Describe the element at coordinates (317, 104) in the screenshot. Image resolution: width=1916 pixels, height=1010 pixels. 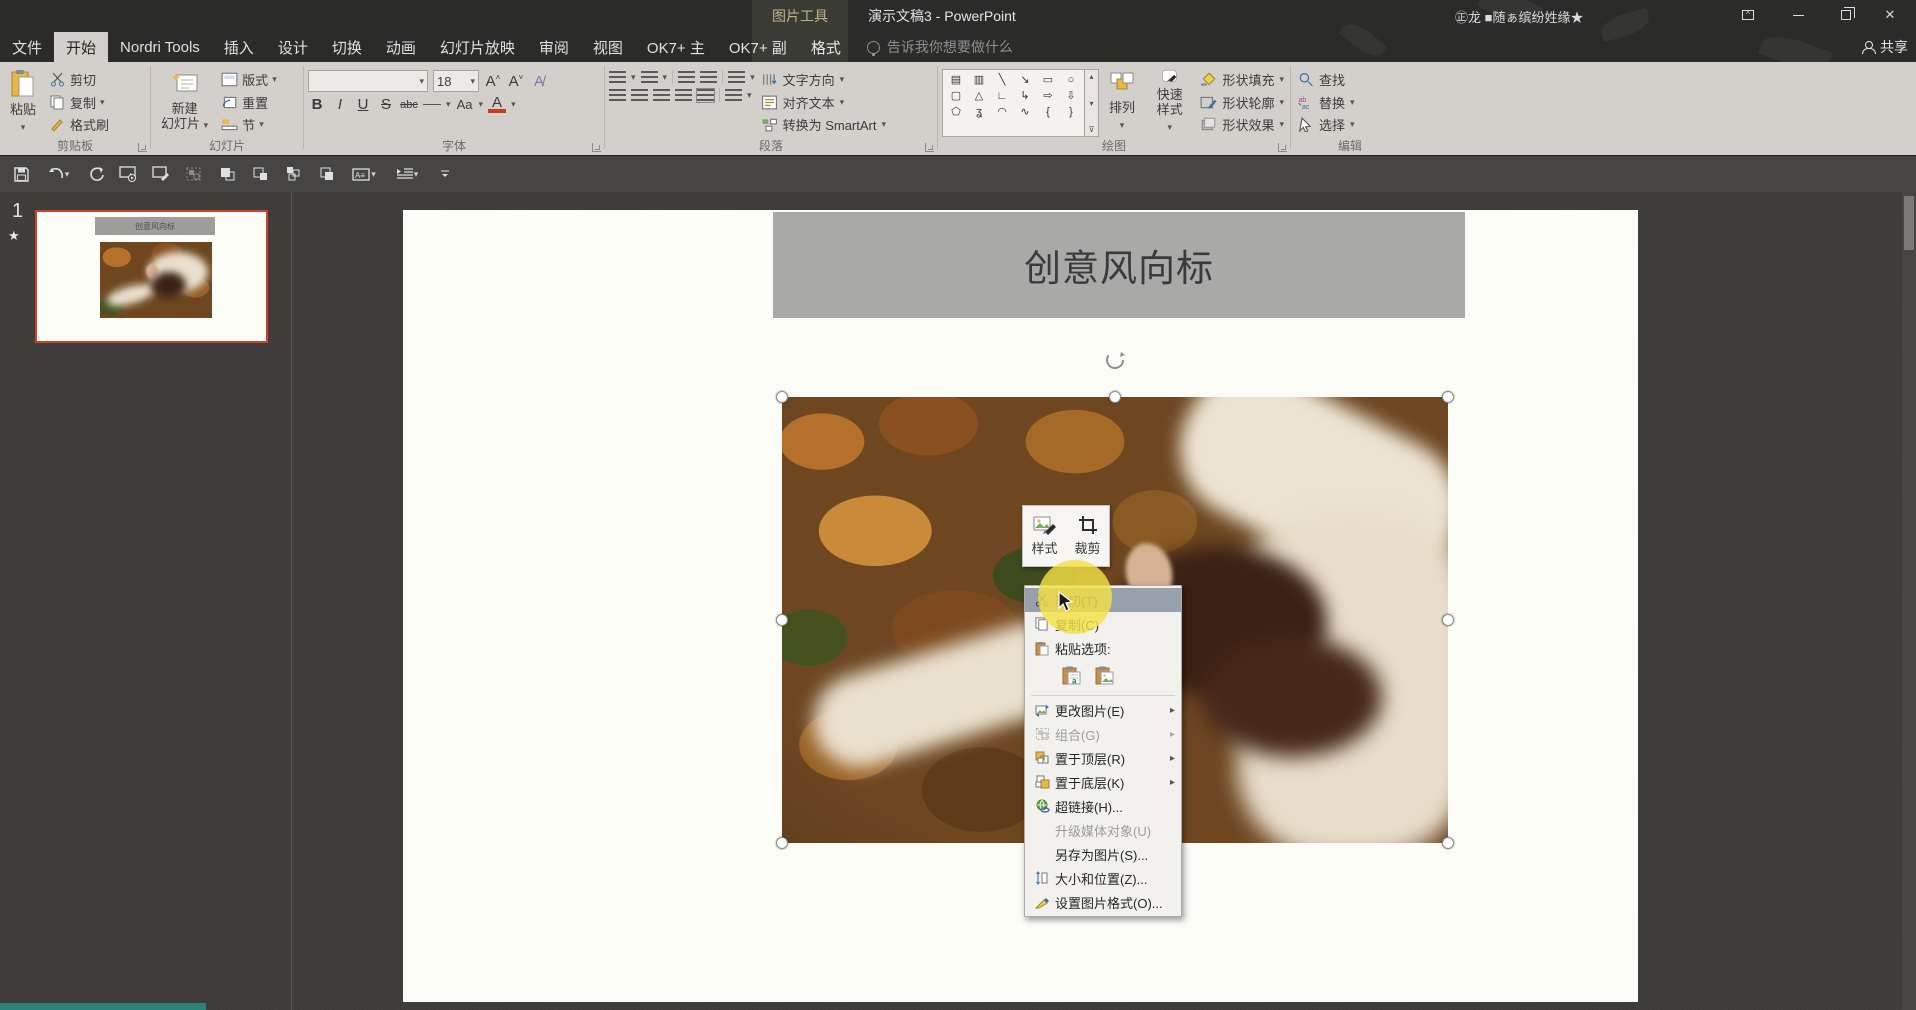
I see `bold-button: B` at that location.